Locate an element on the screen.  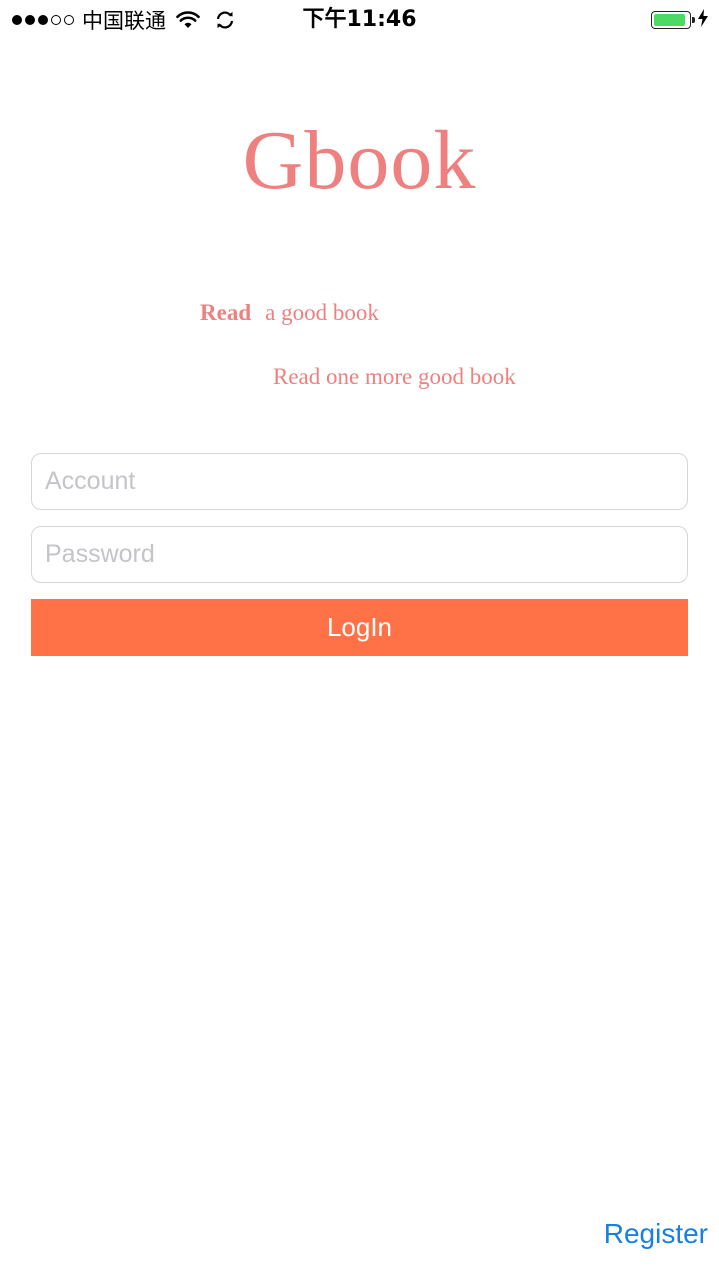
battery-level is located at coordinates (669, 20).